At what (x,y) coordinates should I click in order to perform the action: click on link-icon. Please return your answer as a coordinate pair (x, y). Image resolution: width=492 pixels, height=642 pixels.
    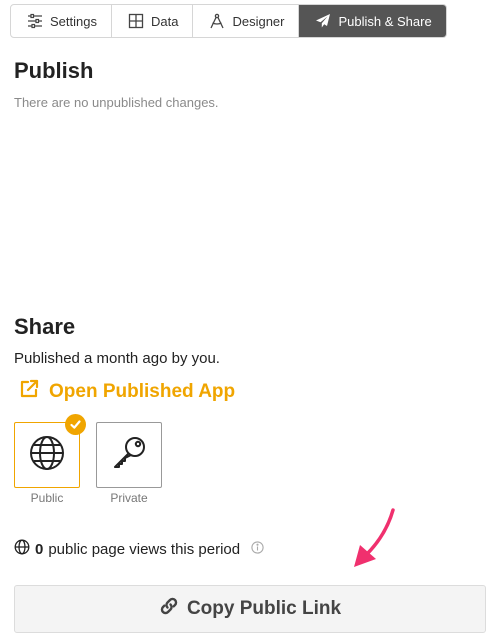
    Looking at the image, I should click on (169, 609).